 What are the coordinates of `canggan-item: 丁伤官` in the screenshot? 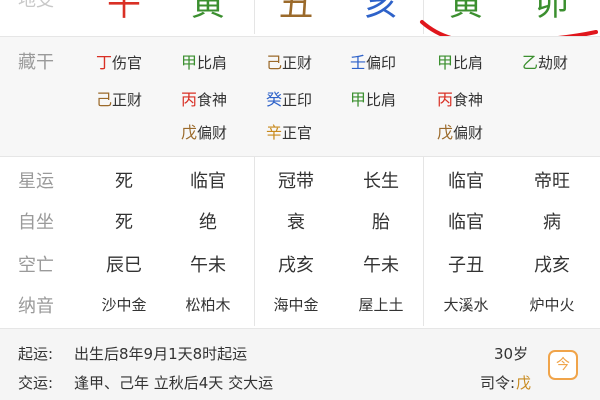 It's located at (119, 61).